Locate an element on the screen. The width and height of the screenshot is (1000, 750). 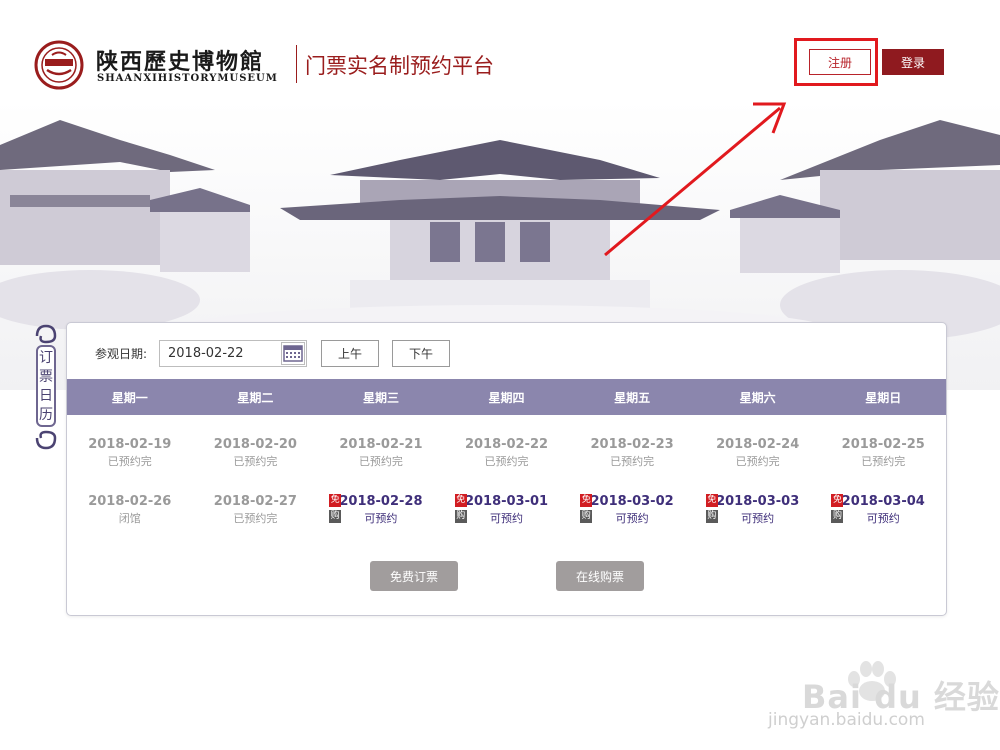
calendar-day-cell: 2018-02-19 已预约完 is located at coordinates (130, 453).